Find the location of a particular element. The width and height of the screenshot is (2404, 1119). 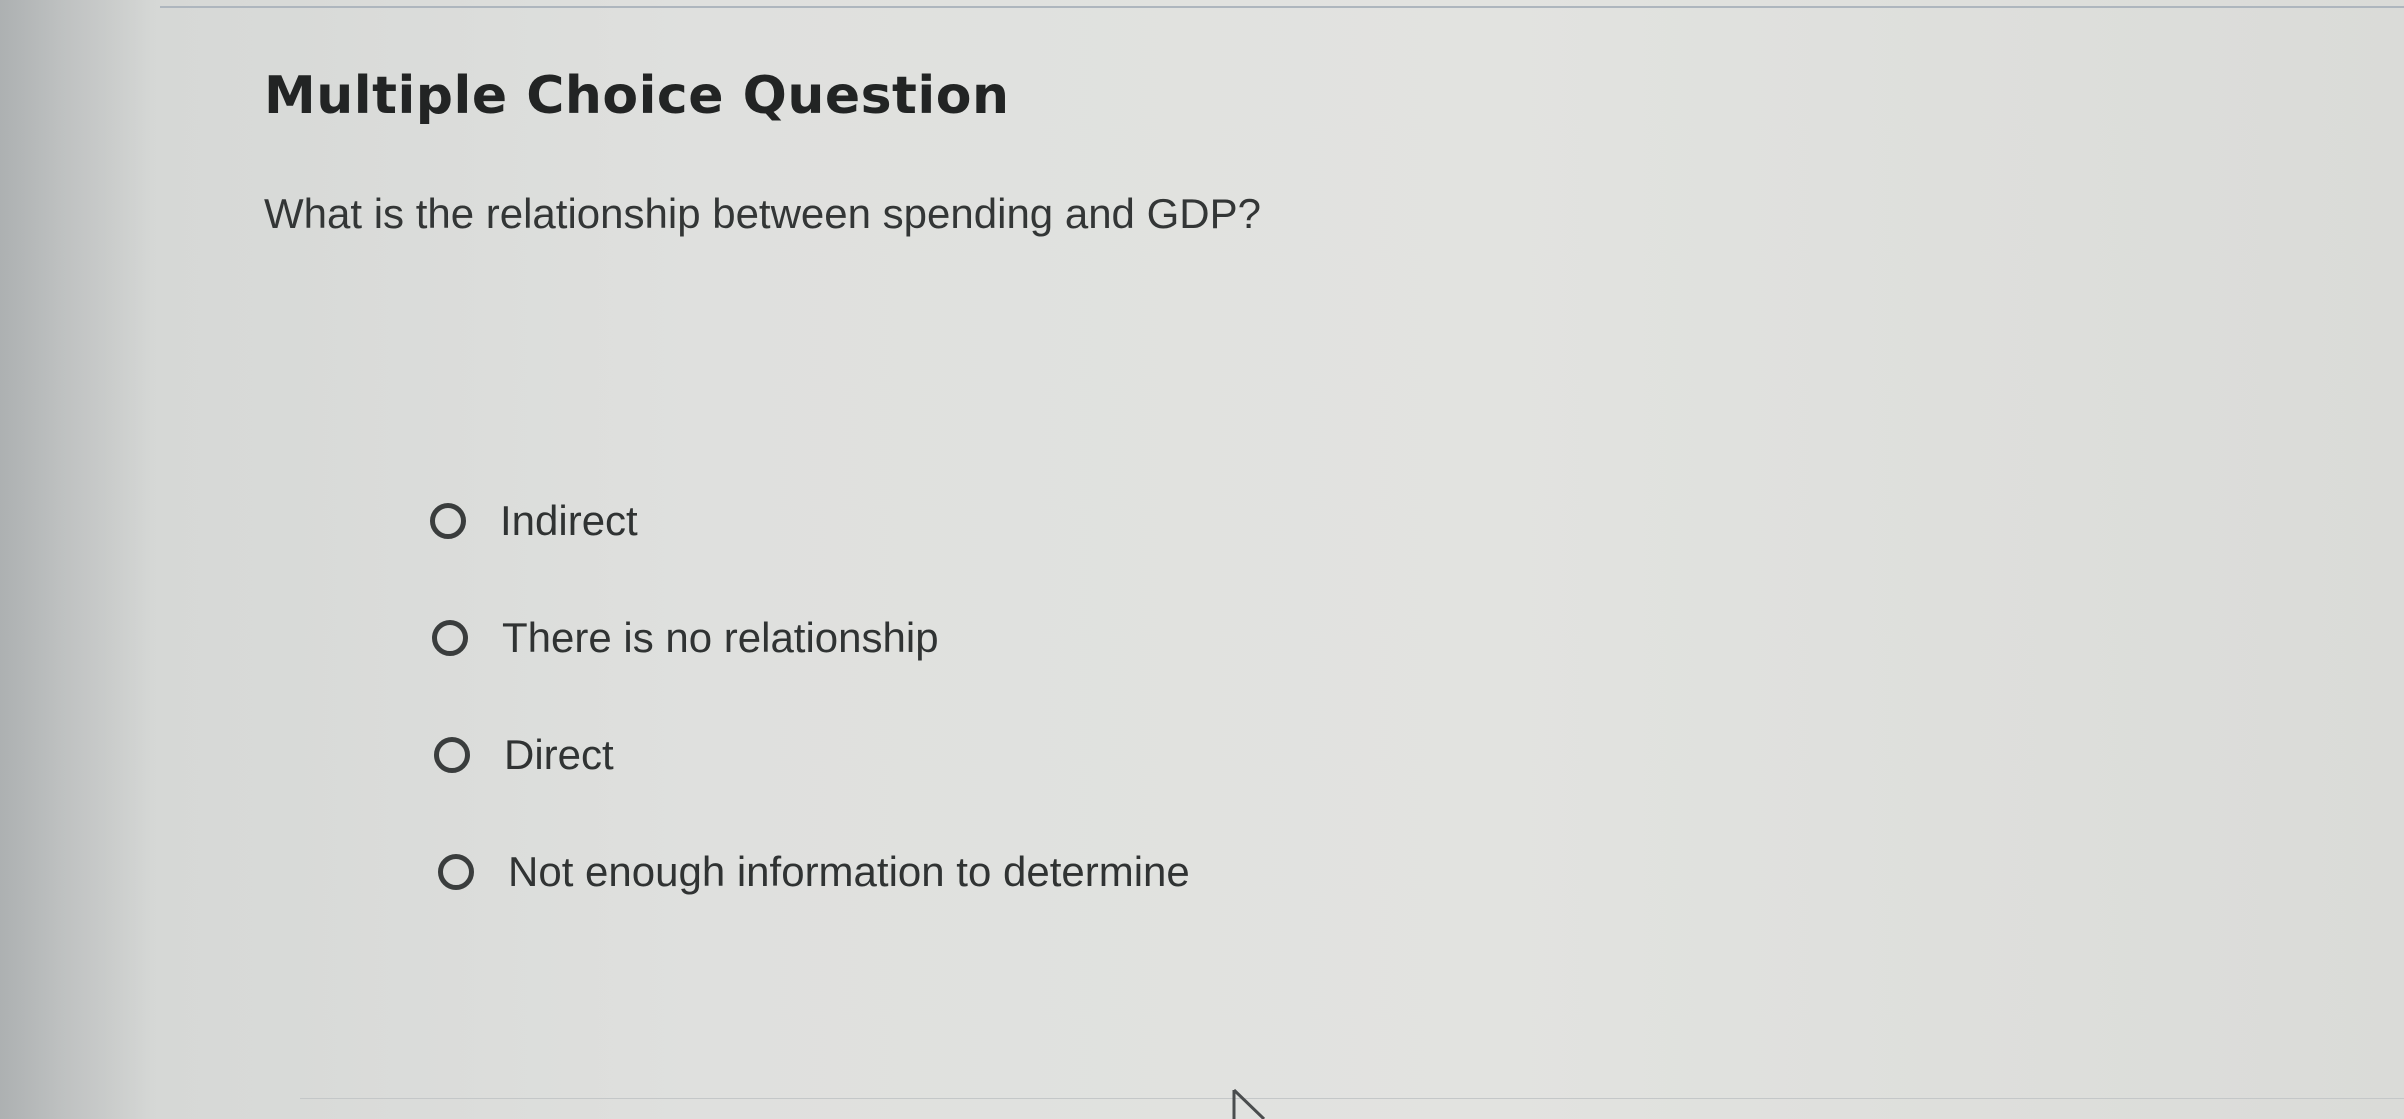

option-label: There is no relationship is located at coordinates (720, 638).